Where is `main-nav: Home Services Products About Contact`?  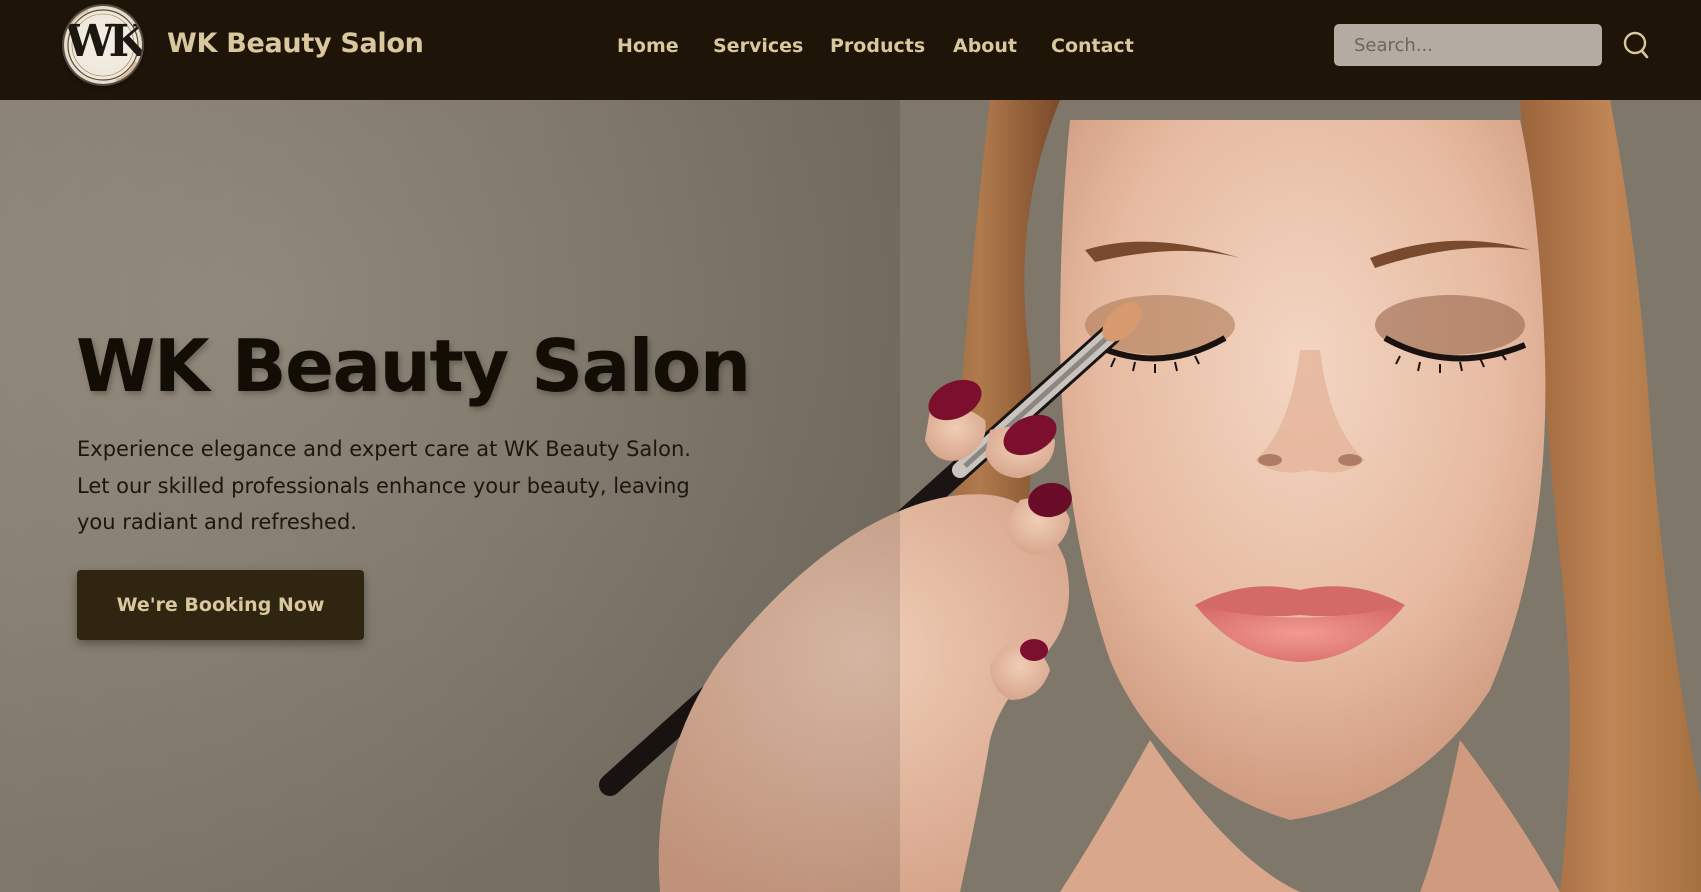 main-nav: Home Services Products About Contact is located at coordinates (875, 46).